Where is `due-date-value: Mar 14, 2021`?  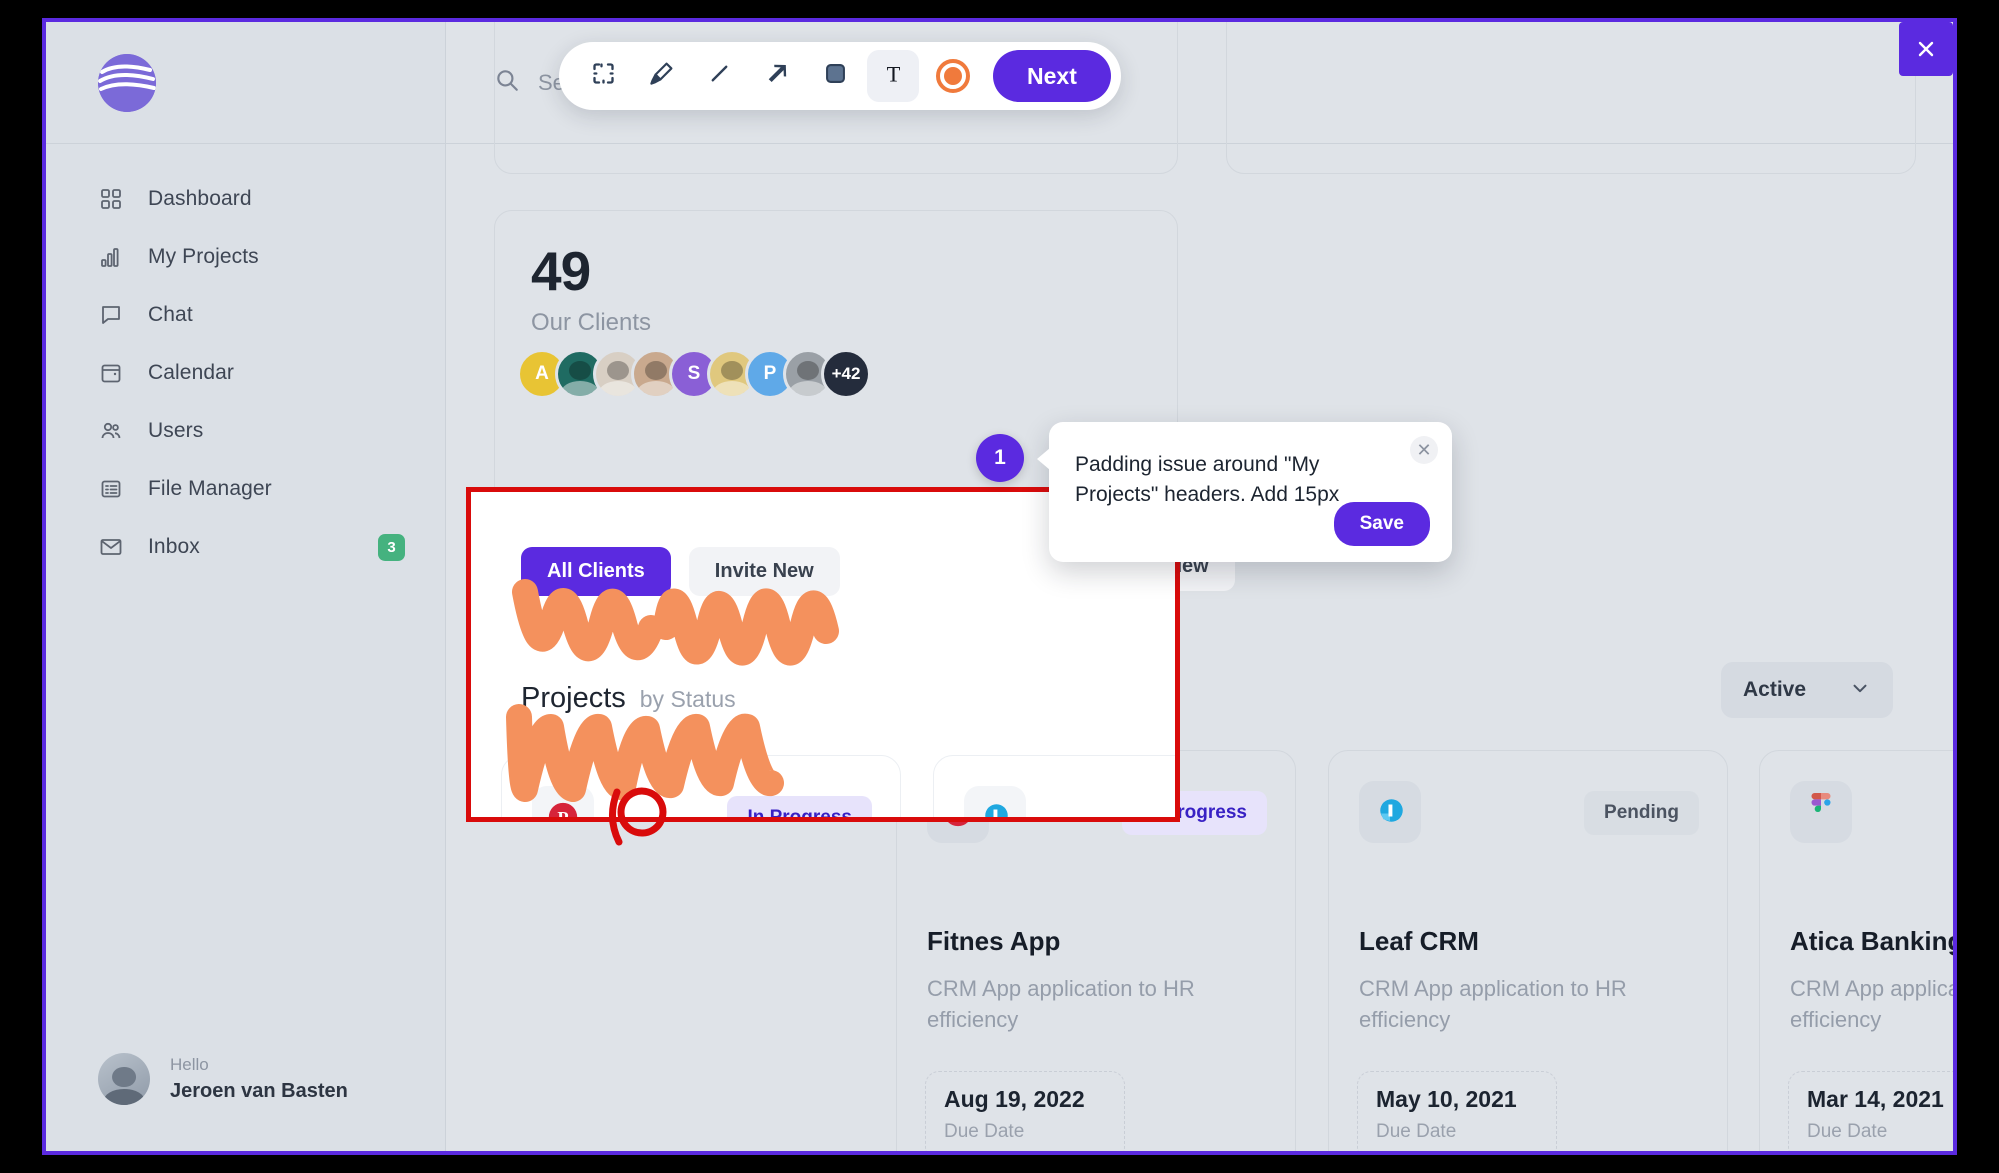
due-date-value: Mar 14, 2021 is located at coordinates (1875, 1099).